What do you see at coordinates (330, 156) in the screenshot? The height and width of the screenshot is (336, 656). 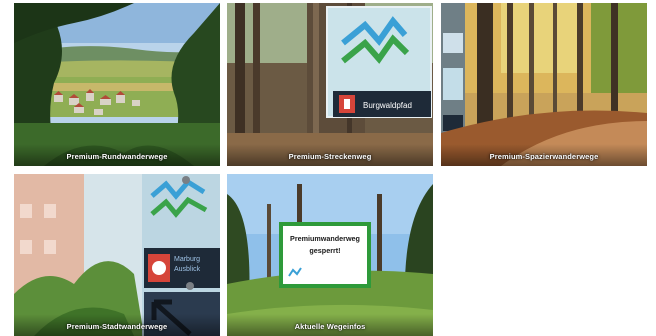 I see `tile-title: Premium-Streckenweg` at bounding box center [330, 156].